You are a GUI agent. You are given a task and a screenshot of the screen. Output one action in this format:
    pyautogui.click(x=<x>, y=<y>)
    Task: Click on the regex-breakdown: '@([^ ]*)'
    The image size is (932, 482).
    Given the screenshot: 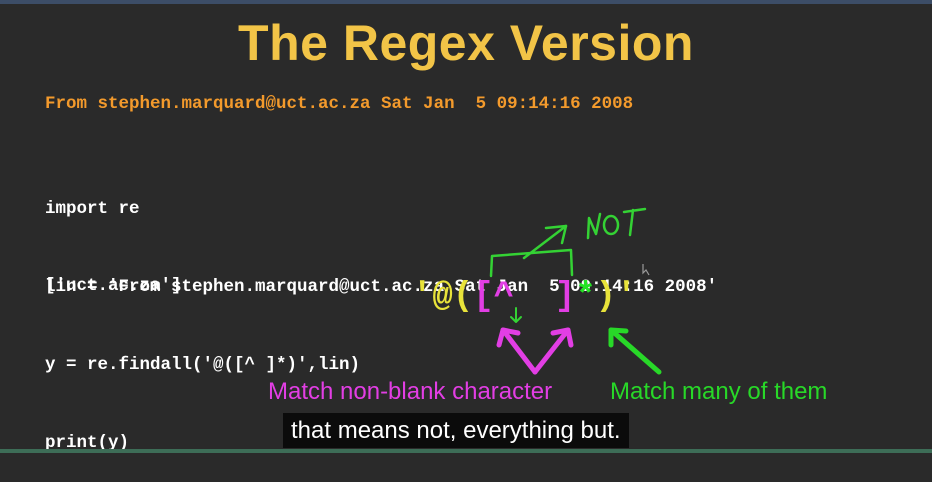 What is the action you would take?
    pyautogui.click(x=524, y=297)
    